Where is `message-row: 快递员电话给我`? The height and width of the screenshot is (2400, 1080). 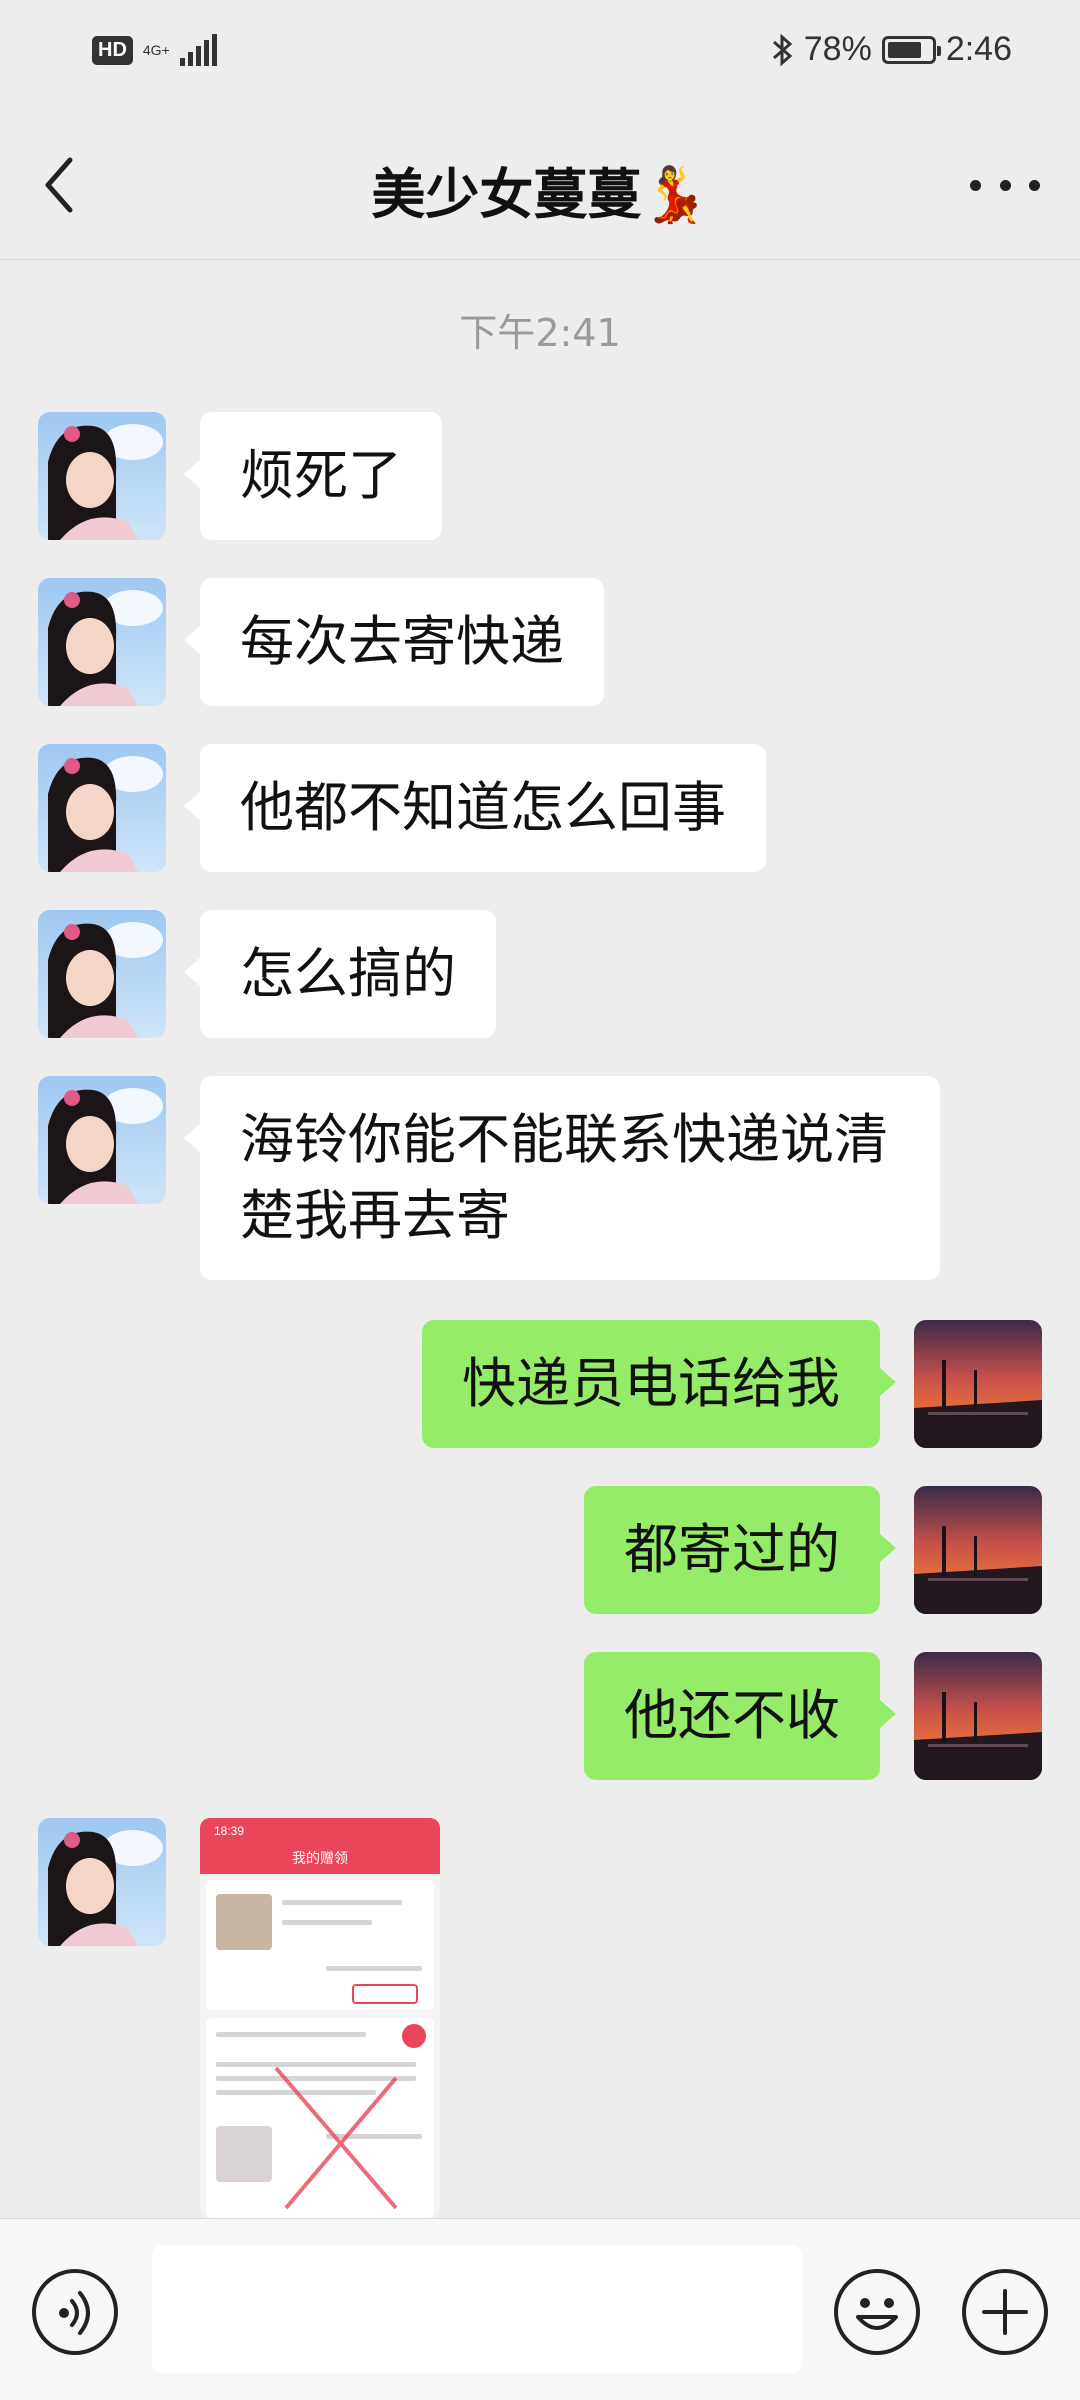
message-row: 快递员电话给我 is located at coordinates (540, 1385).